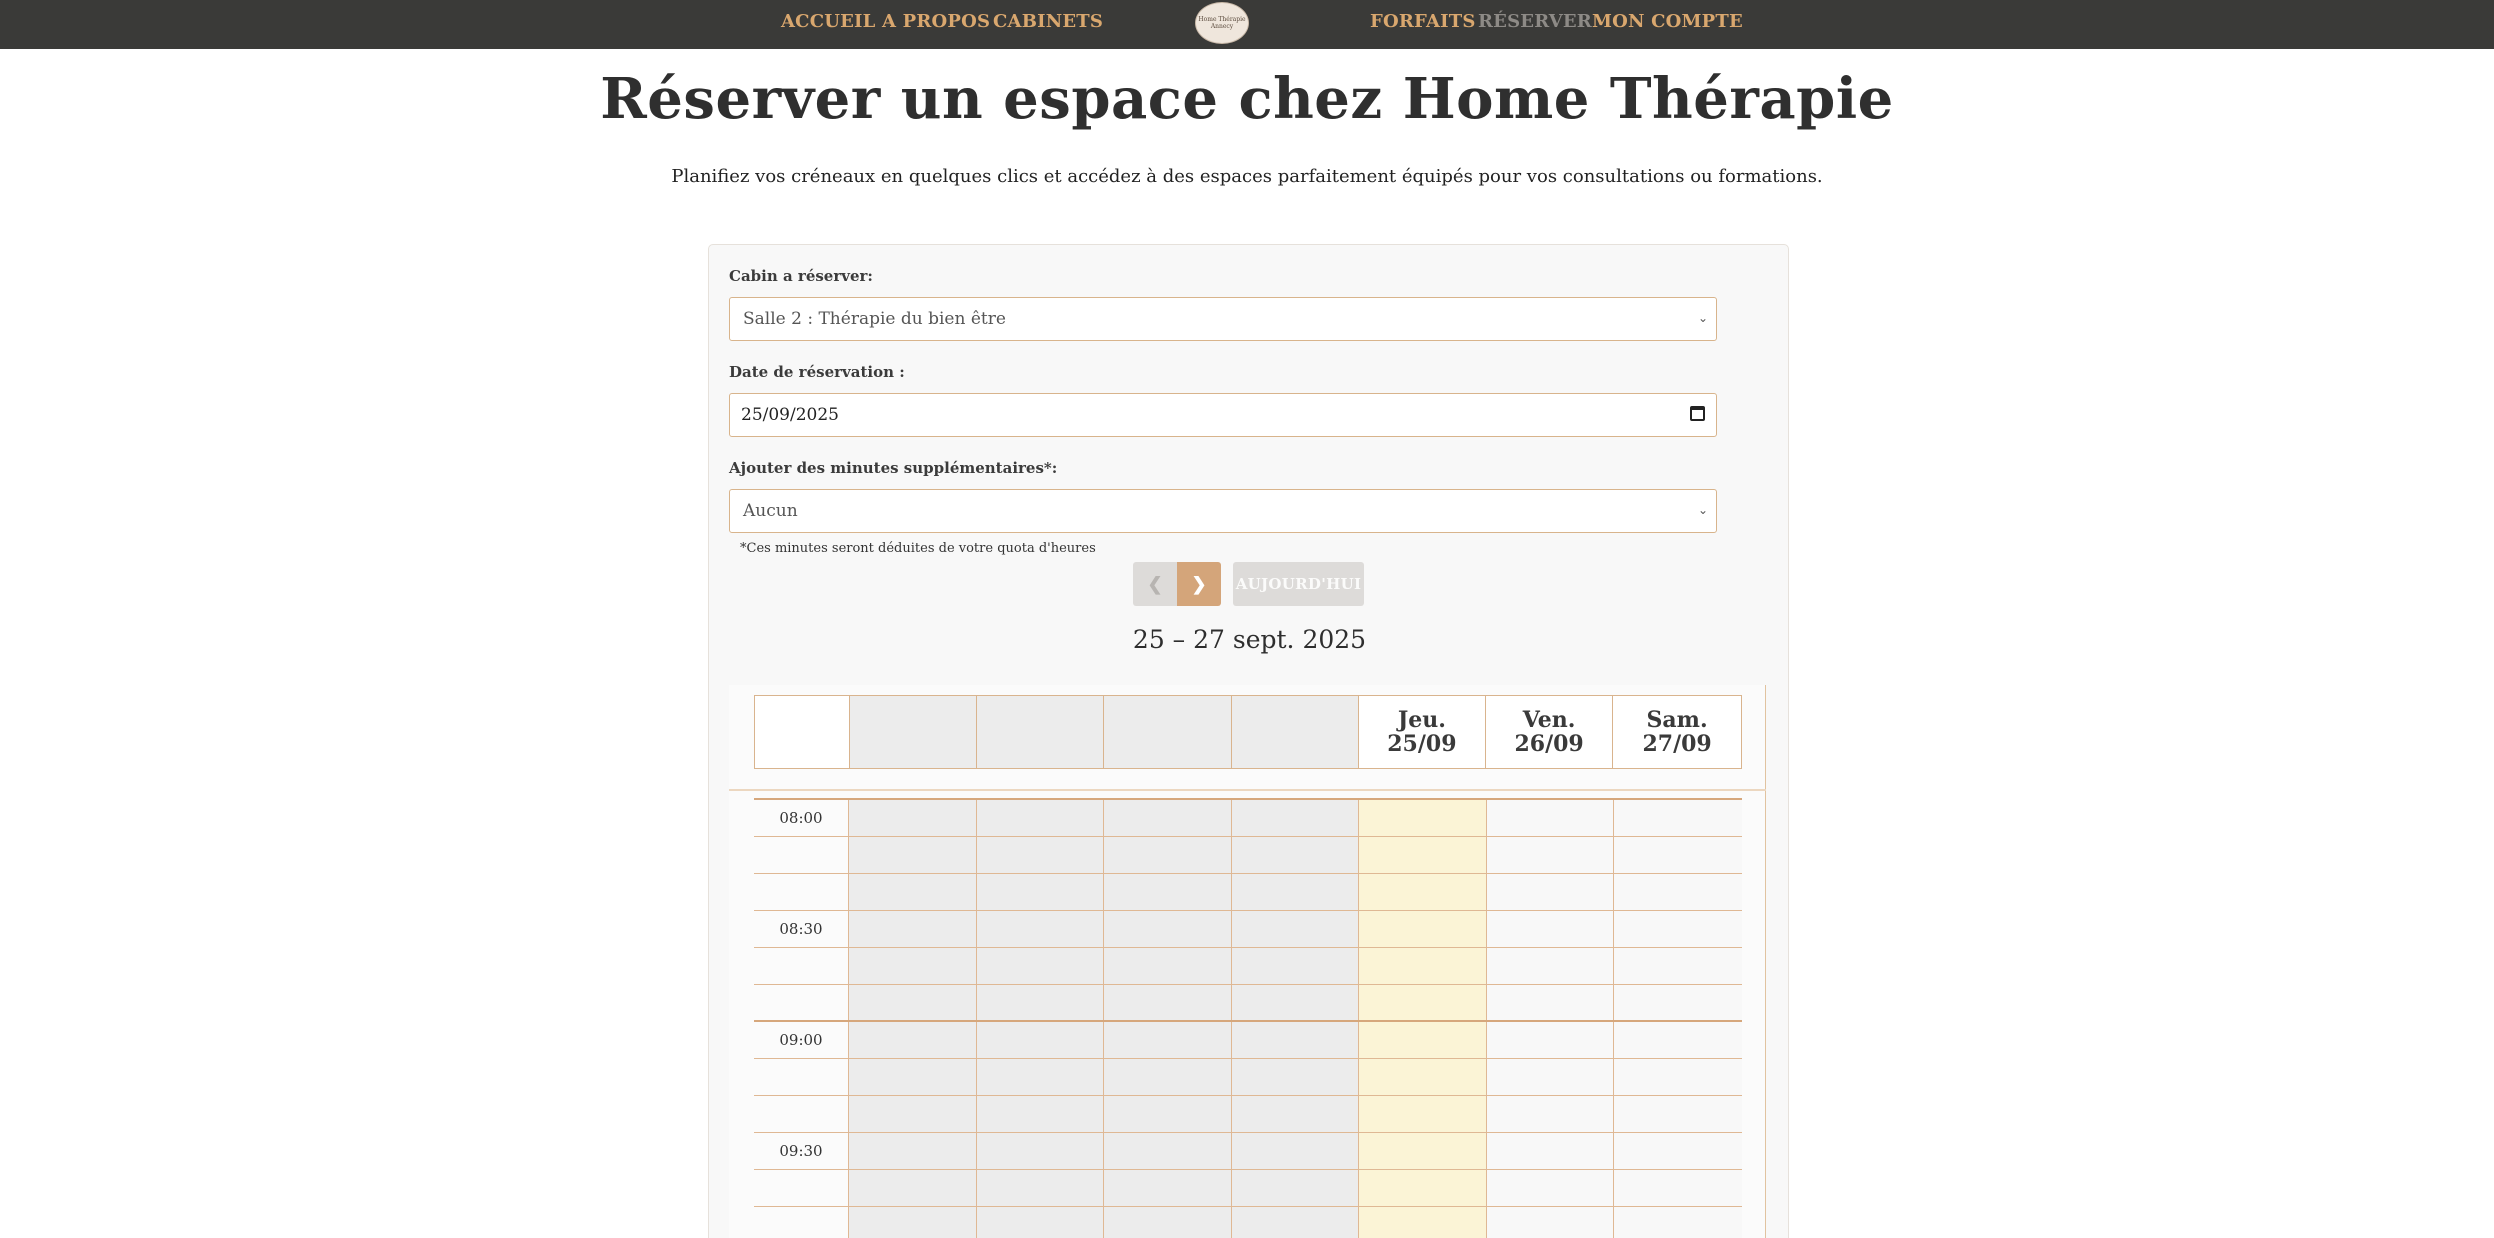 The image size is (2494, 1238). Describe the element at coordinates (1223, 319) in the screenshot. I see `cabin-select: Salle 2 : Thérapie du bien être ⌄` at that location.